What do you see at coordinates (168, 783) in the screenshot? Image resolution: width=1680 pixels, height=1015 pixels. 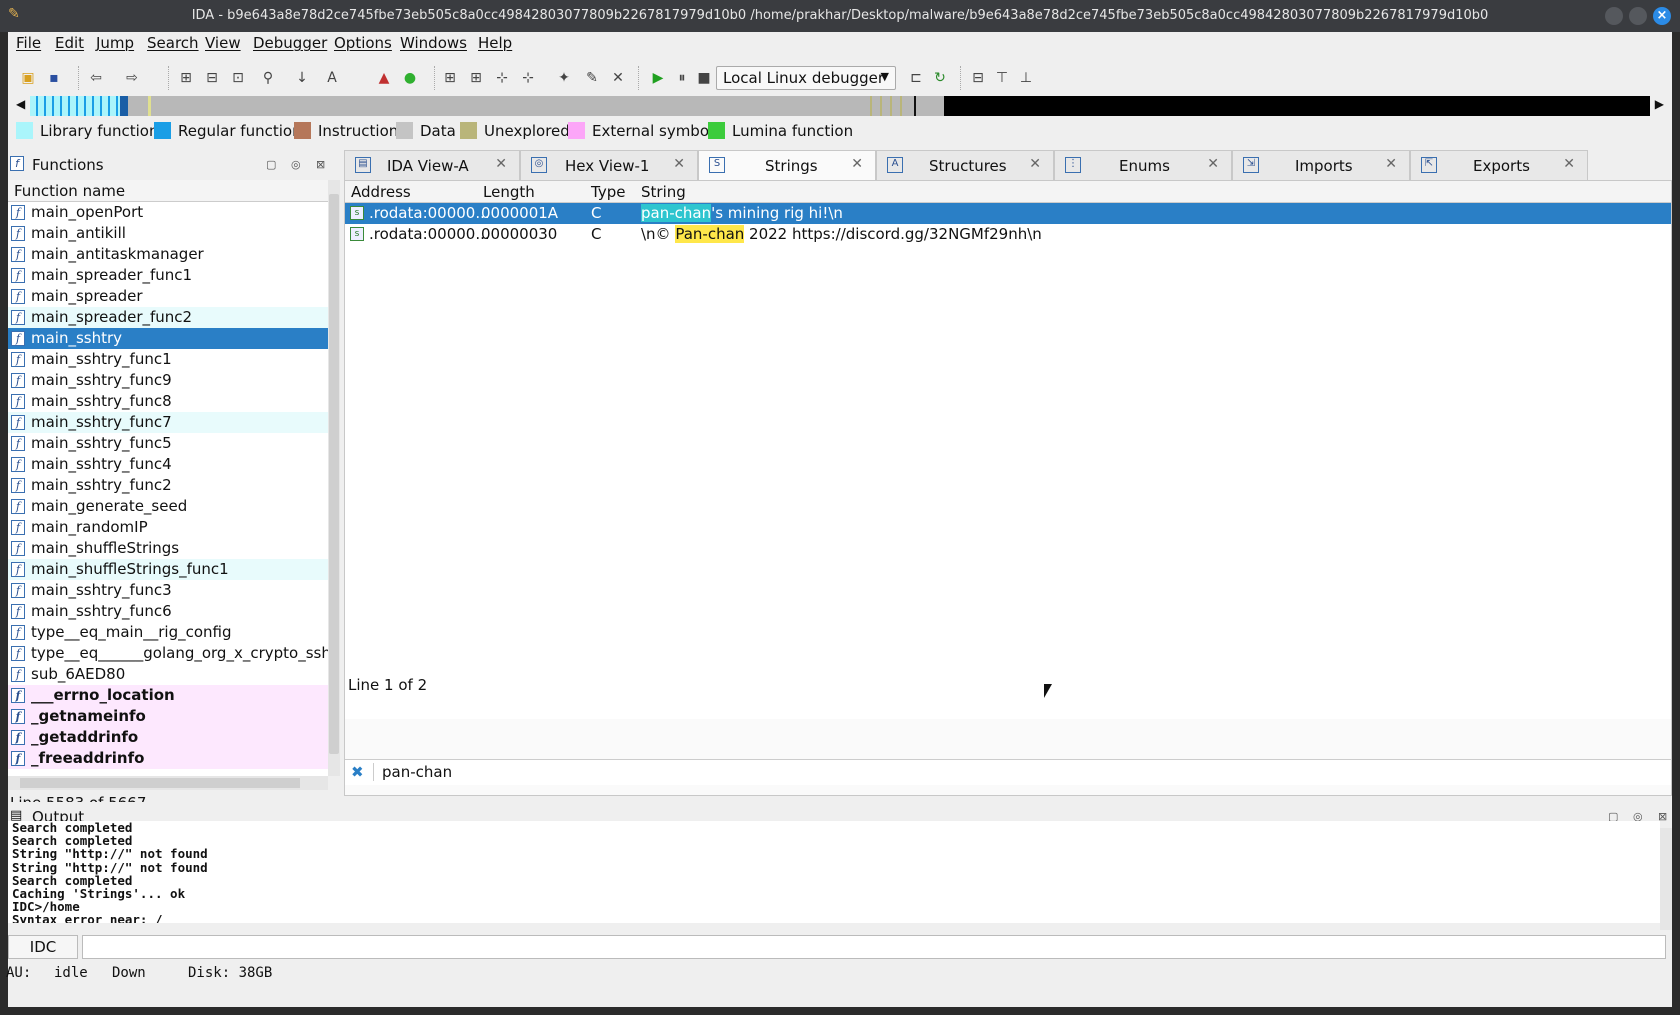 I see `function-list-hscrollbar` at bounding box center [168, 783].